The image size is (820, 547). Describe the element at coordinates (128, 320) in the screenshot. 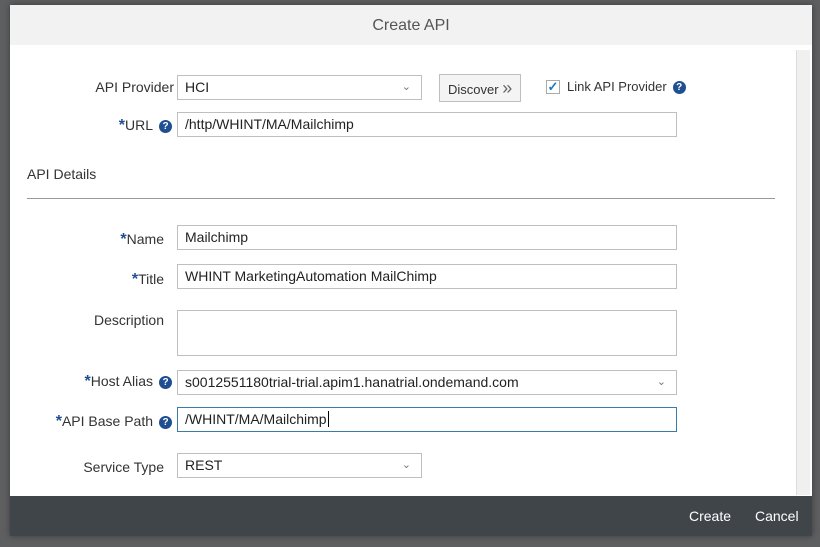

I see `description-label: Description` at that location.